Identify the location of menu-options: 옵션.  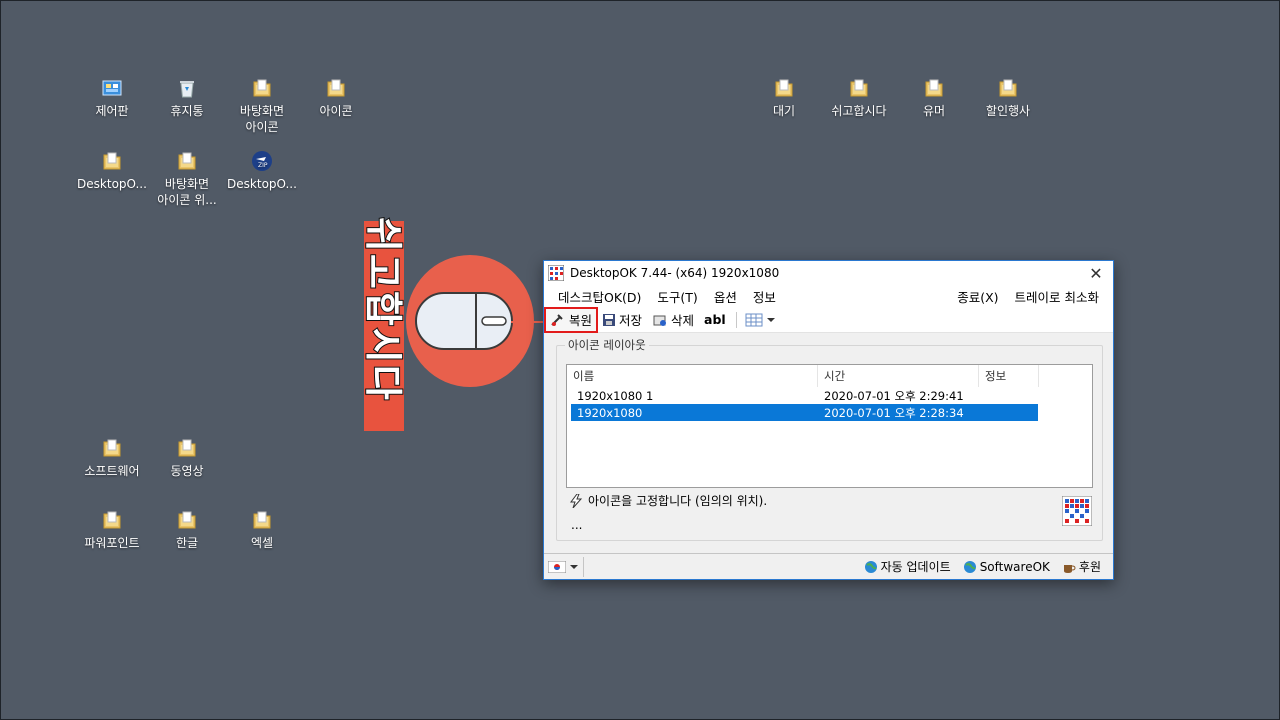
(725, 296).